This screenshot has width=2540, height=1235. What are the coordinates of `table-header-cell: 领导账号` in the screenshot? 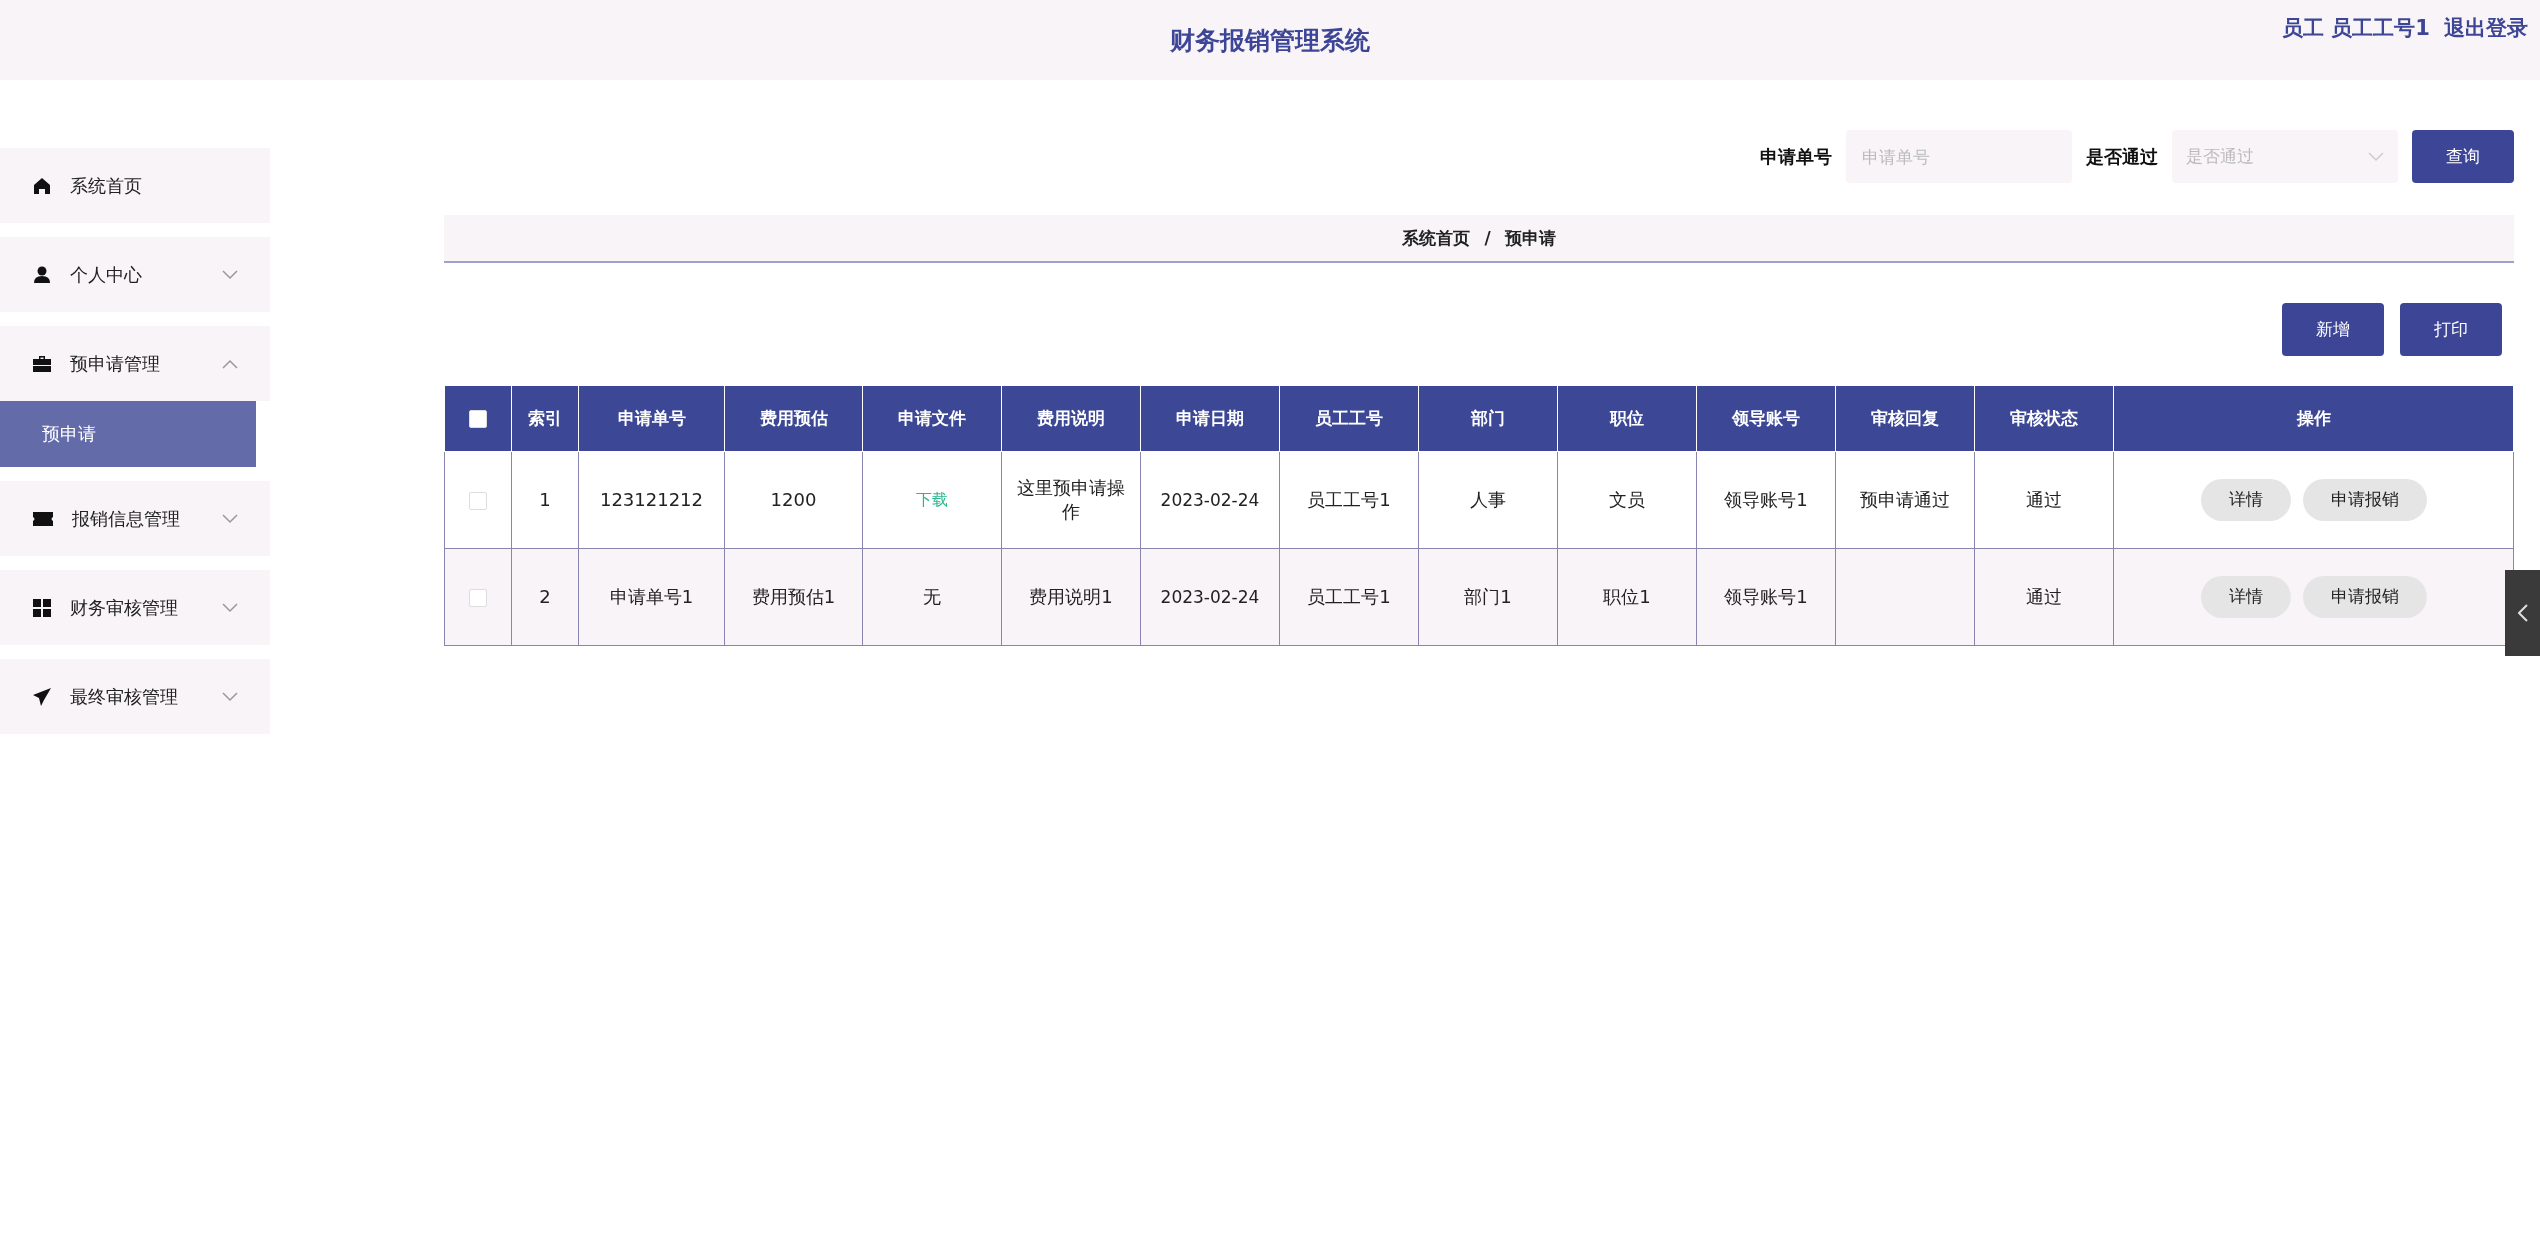 It's located at (1766, 418).